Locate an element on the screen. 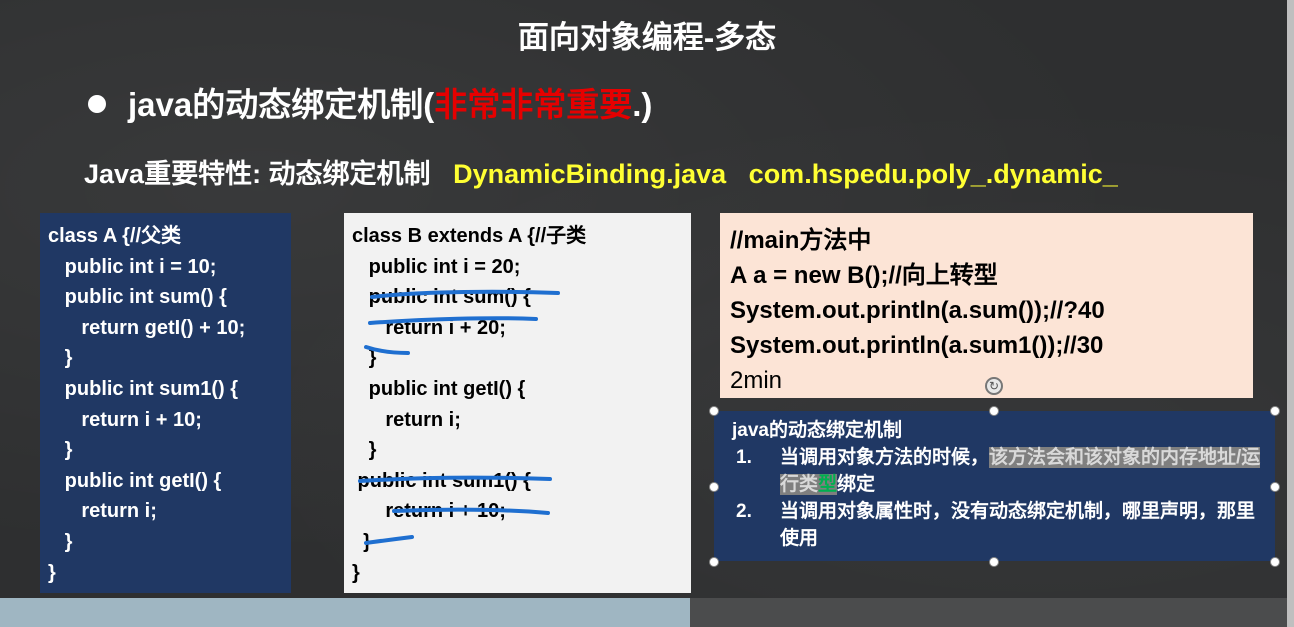 This screenshot has width=1294, height=627. rules-title: java的动态绑定机制 is located at coordinates (817, 430).